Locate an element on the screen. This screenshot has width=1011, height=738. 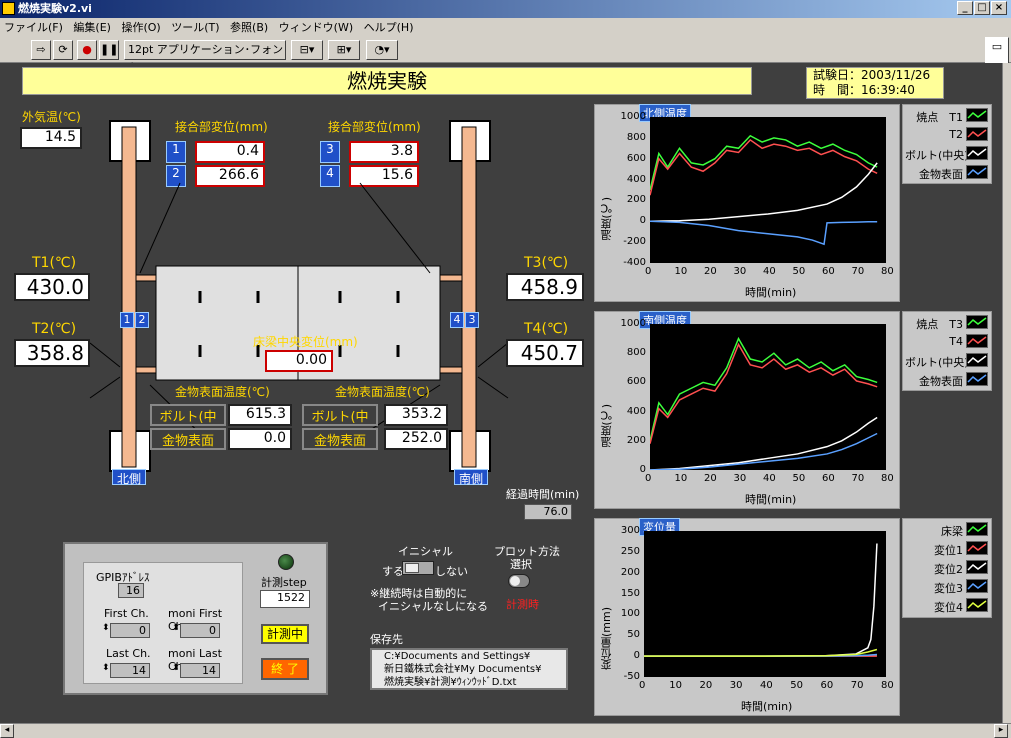
north-temp-xlabel: 時間(min) is located at coordinates (771, 292).